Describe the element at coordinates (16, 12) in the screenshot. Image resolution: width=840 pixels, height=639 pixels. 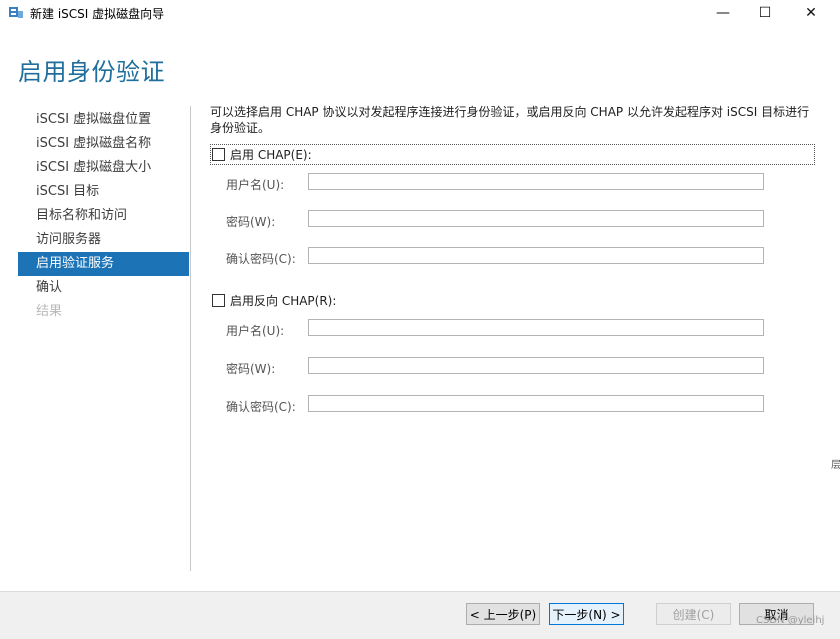
I see `wizard-app-icon` at that location.